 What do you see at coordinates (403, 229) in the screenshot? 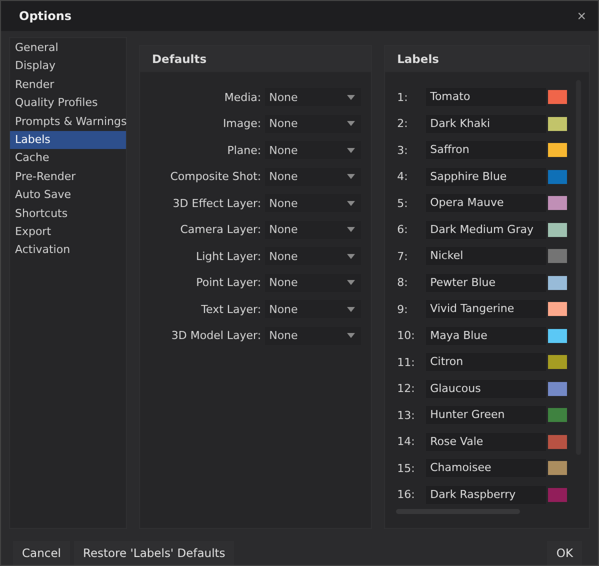
I see `label-index: 6:` at bounding box center [403, 229].